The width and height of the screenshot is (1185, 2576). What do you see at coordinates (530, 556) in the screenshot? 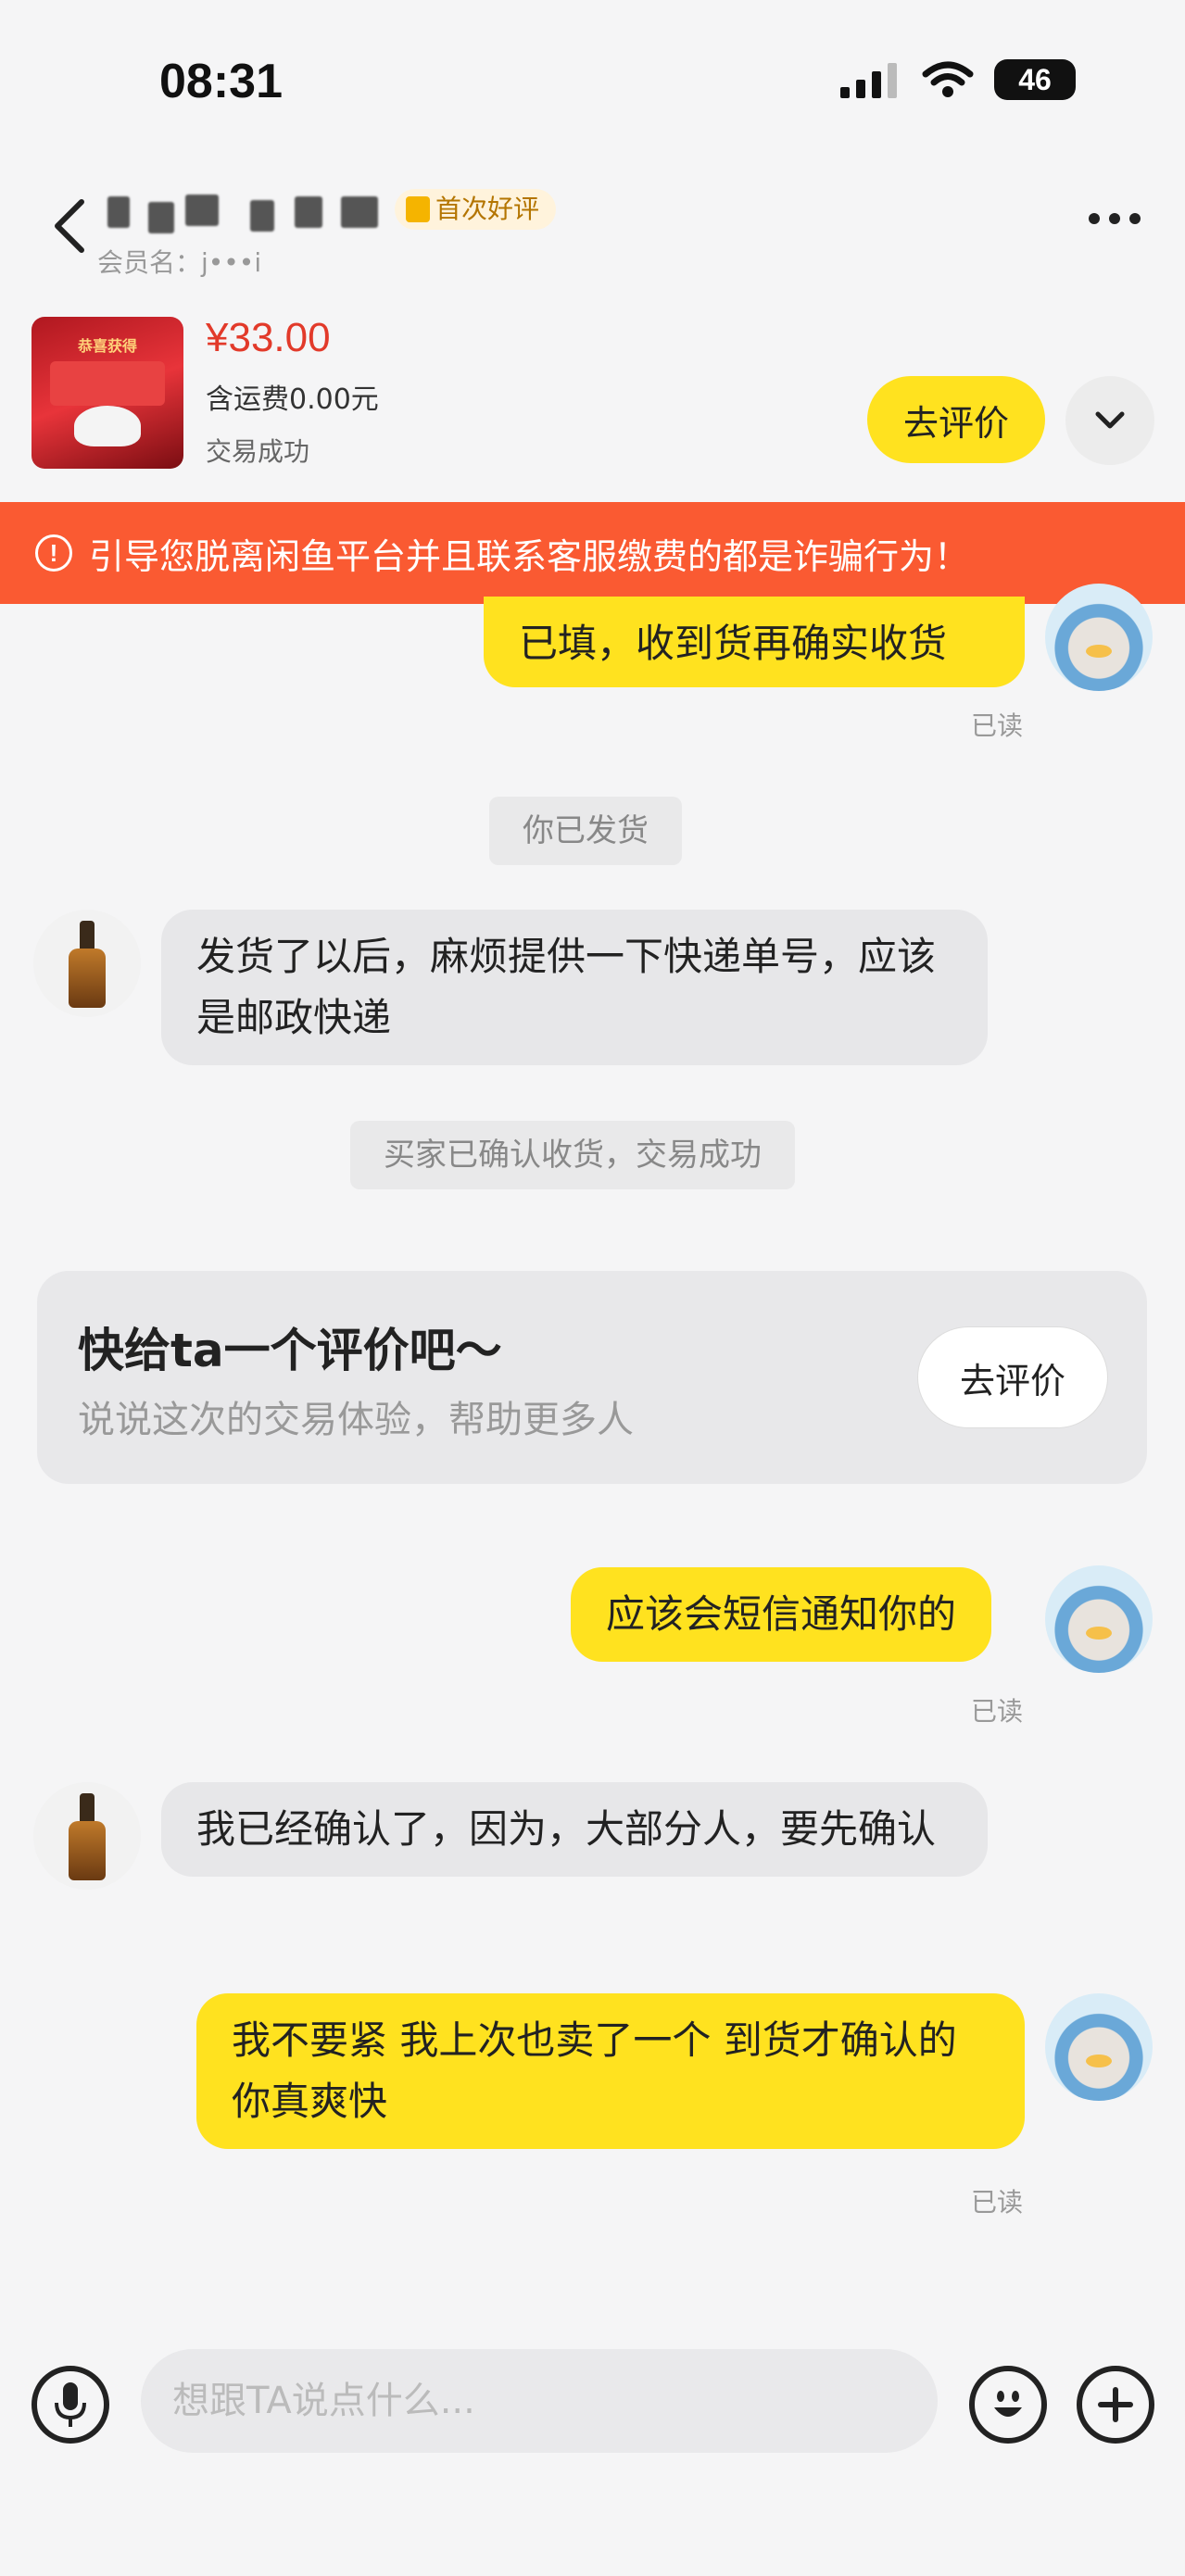
I see `warning-text: 引导您脱离闲鱼平台并且联系客服缴费的都是诈骗行为！` at bounding box center [530, 556].